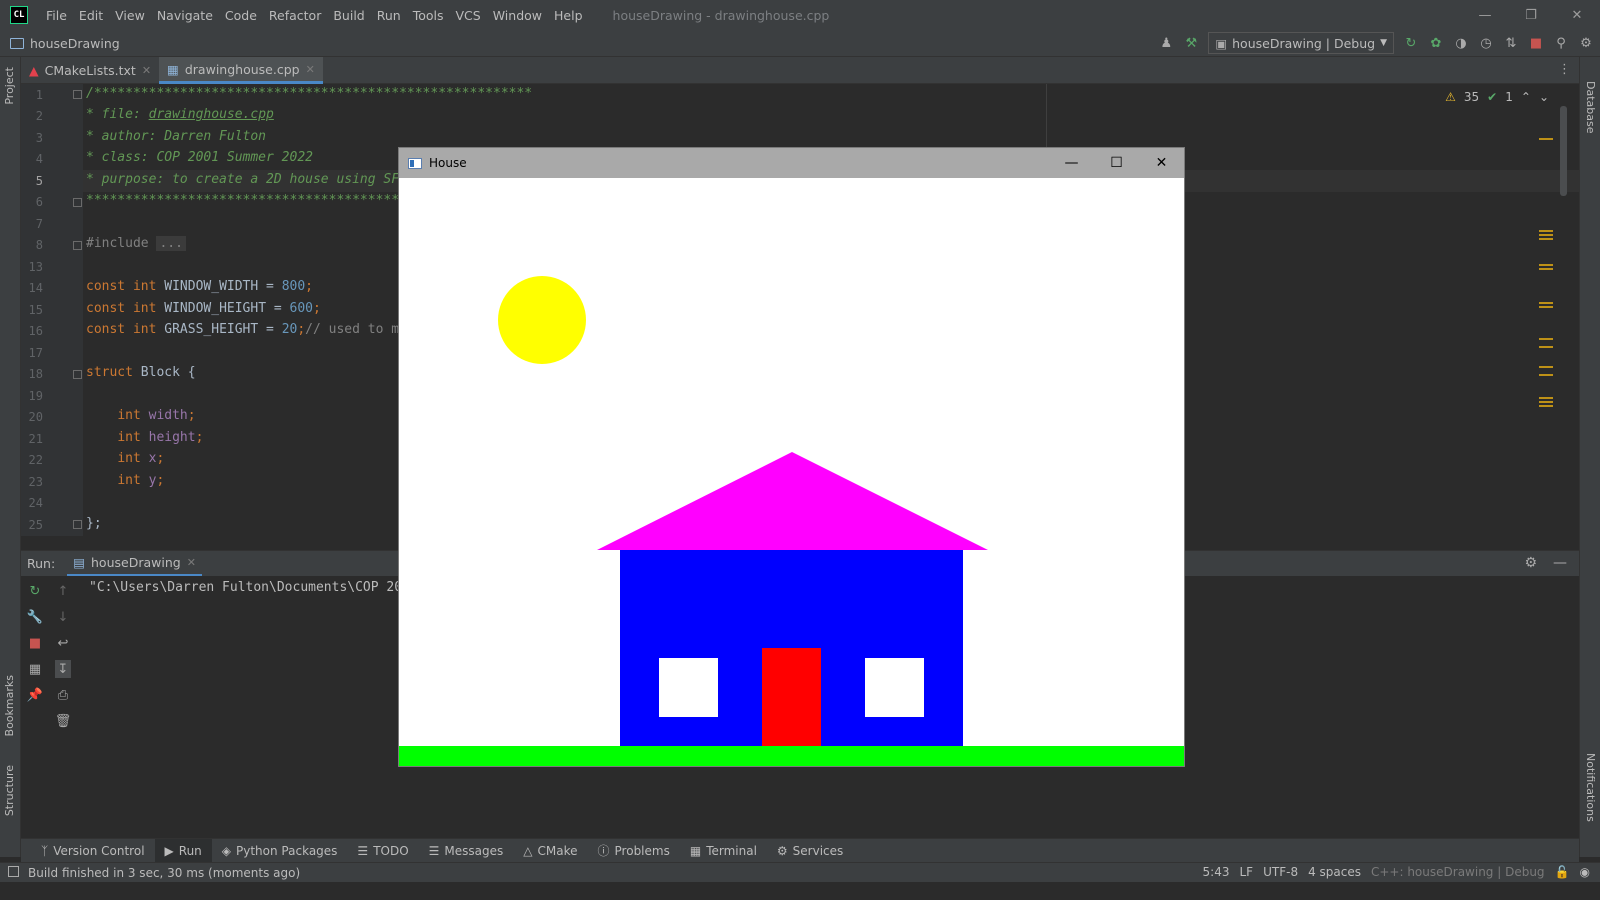 The width and height of the screenshot is (1600, 900). Describe the element at coordinates (550, 851) in the screenshot. I see `tab-cmake: △ CMake` at that location.